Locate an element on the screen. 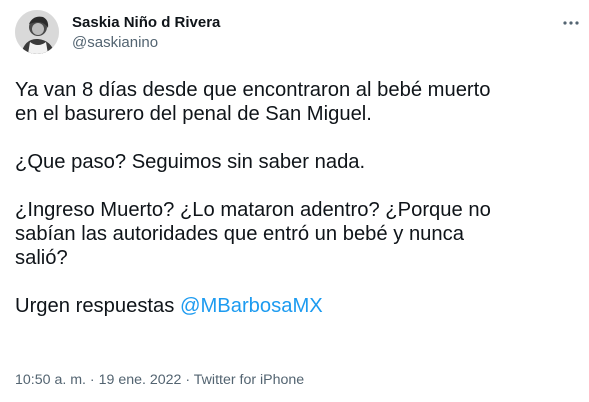 This screenshot has width=589, height=402. tweet-time: 10:50 a. m. is located at coordinates (50, 380).